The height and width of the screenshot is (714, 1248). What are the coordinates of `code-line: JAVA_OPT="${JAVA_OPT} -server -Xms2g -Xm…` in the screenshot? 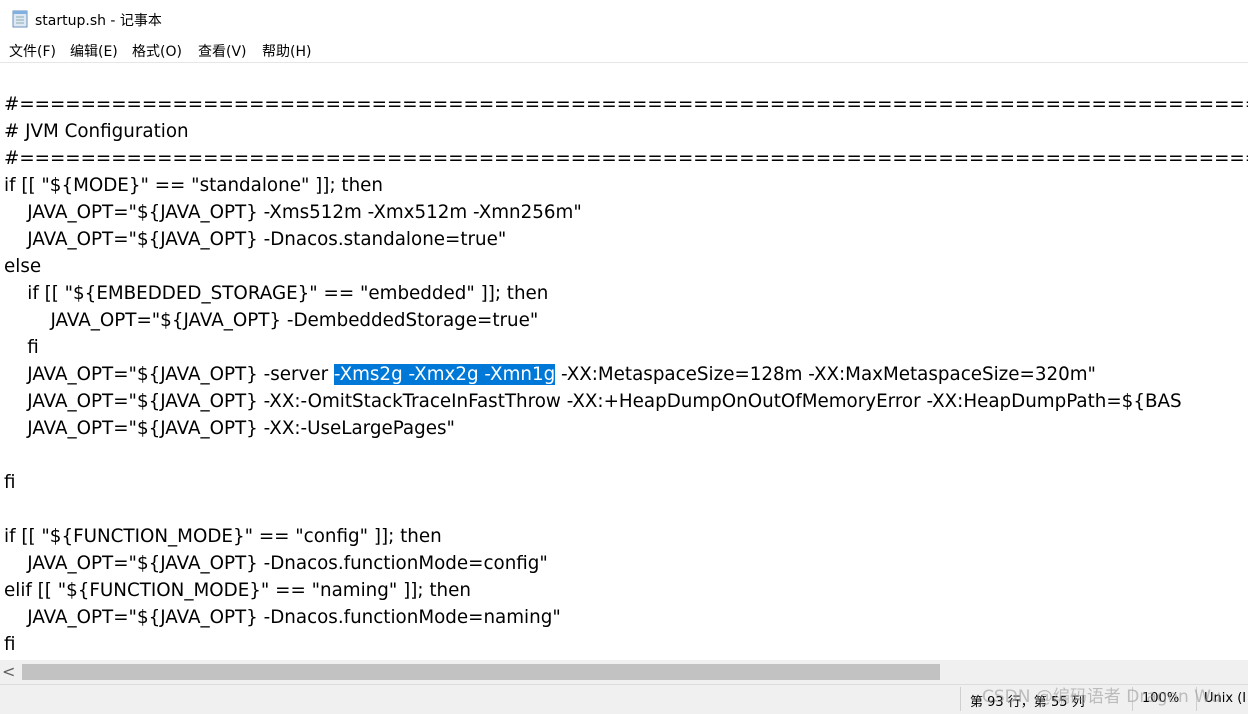 It's located at (626, 374).